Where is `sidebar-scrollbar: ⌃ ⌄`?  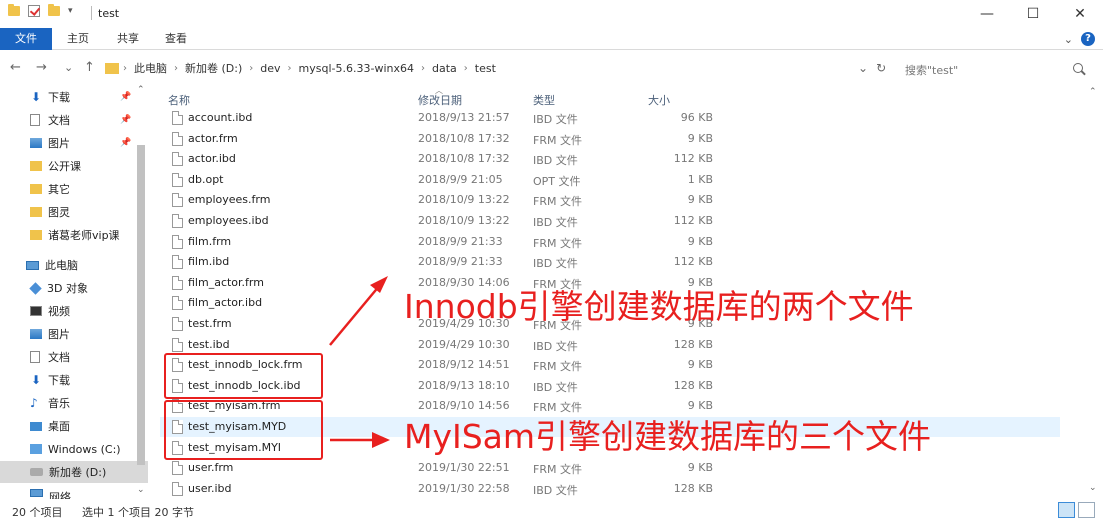
sidebar-scrollbar: ⌃ ⌄ is located at coordinates (141, 291).